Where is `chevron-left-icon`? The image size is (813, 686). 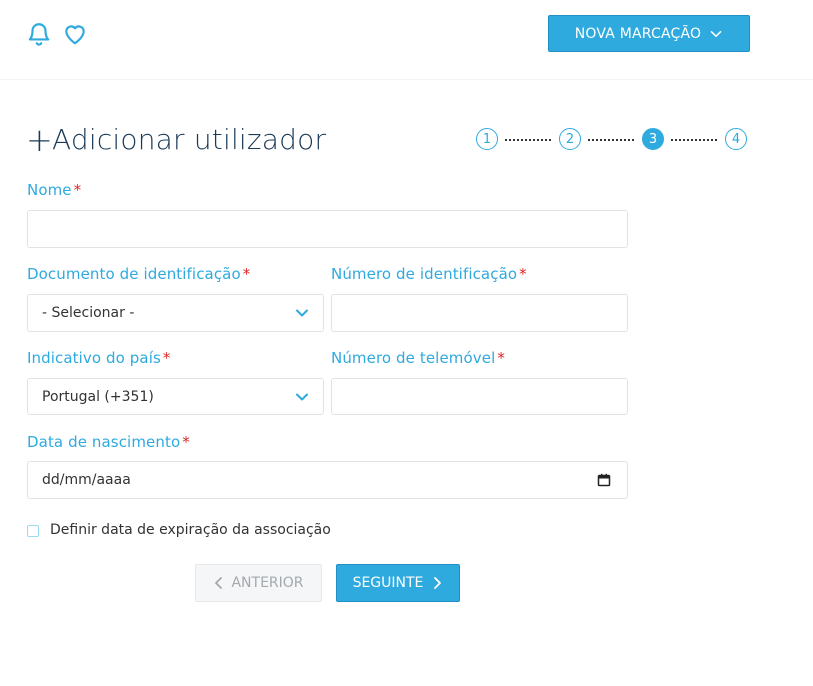
chevron-left-icon is located at coordinates (219, 583).